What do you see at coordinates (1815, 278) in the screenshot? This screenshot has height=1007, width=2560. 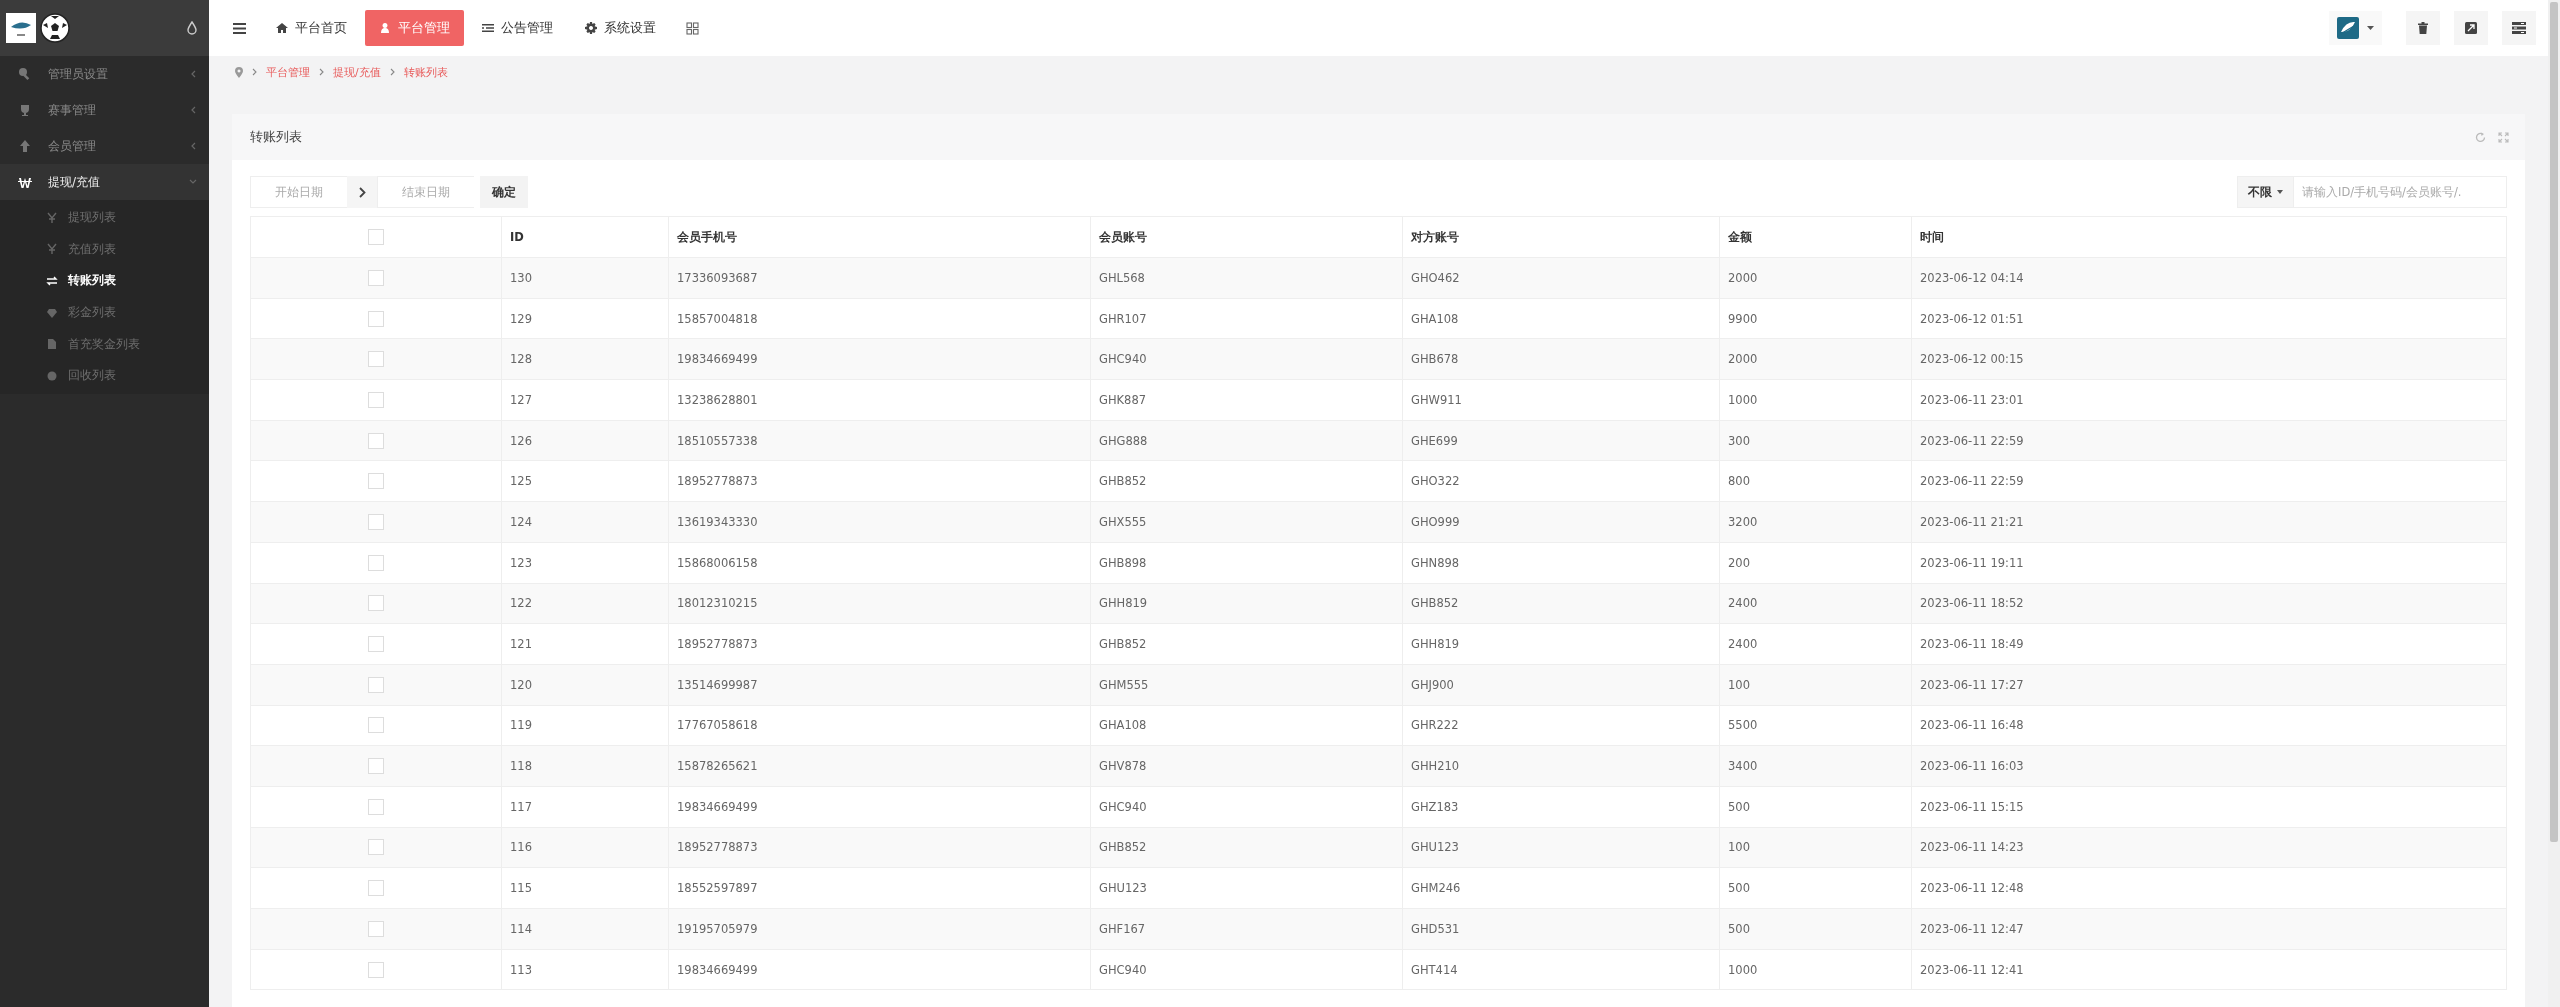 I see `table-cell: 2000` at bounding box center [1815, 278].